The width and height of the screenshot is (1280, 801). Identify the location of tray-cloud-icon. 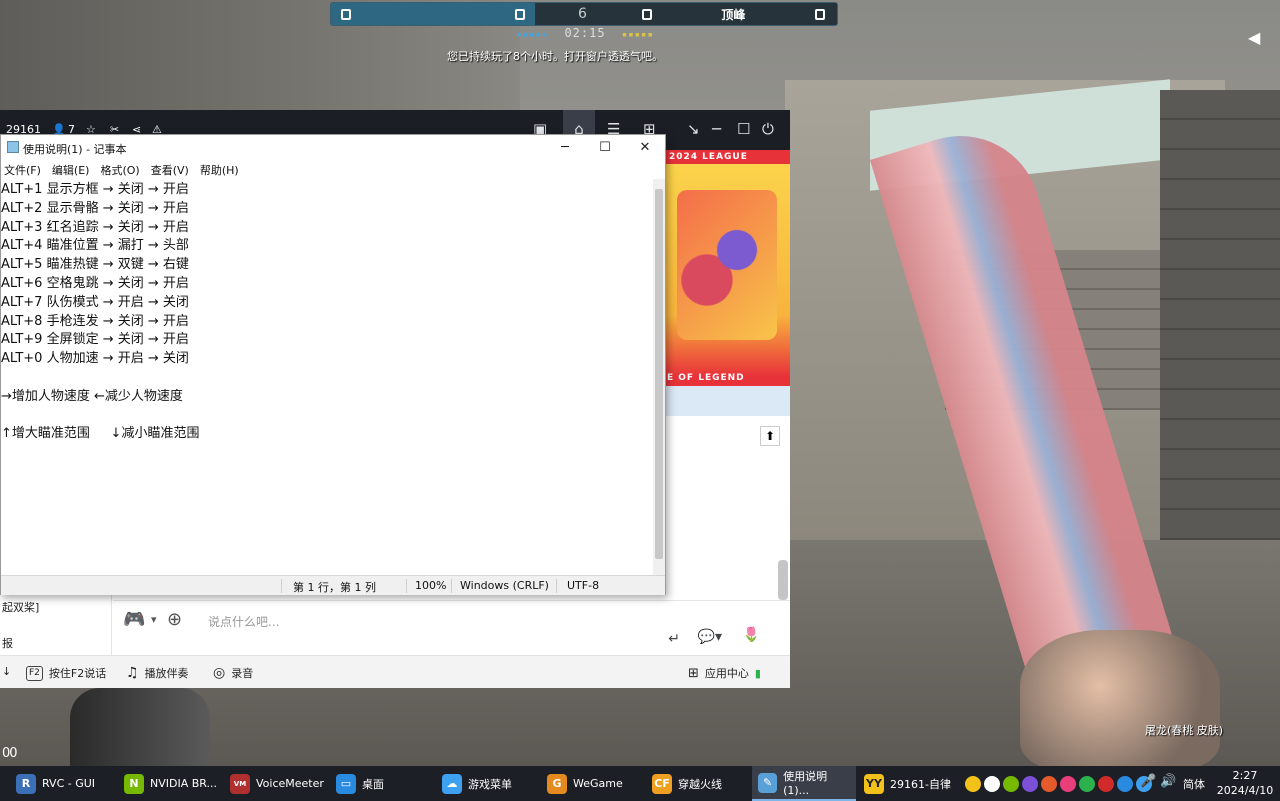
(1125, 783).